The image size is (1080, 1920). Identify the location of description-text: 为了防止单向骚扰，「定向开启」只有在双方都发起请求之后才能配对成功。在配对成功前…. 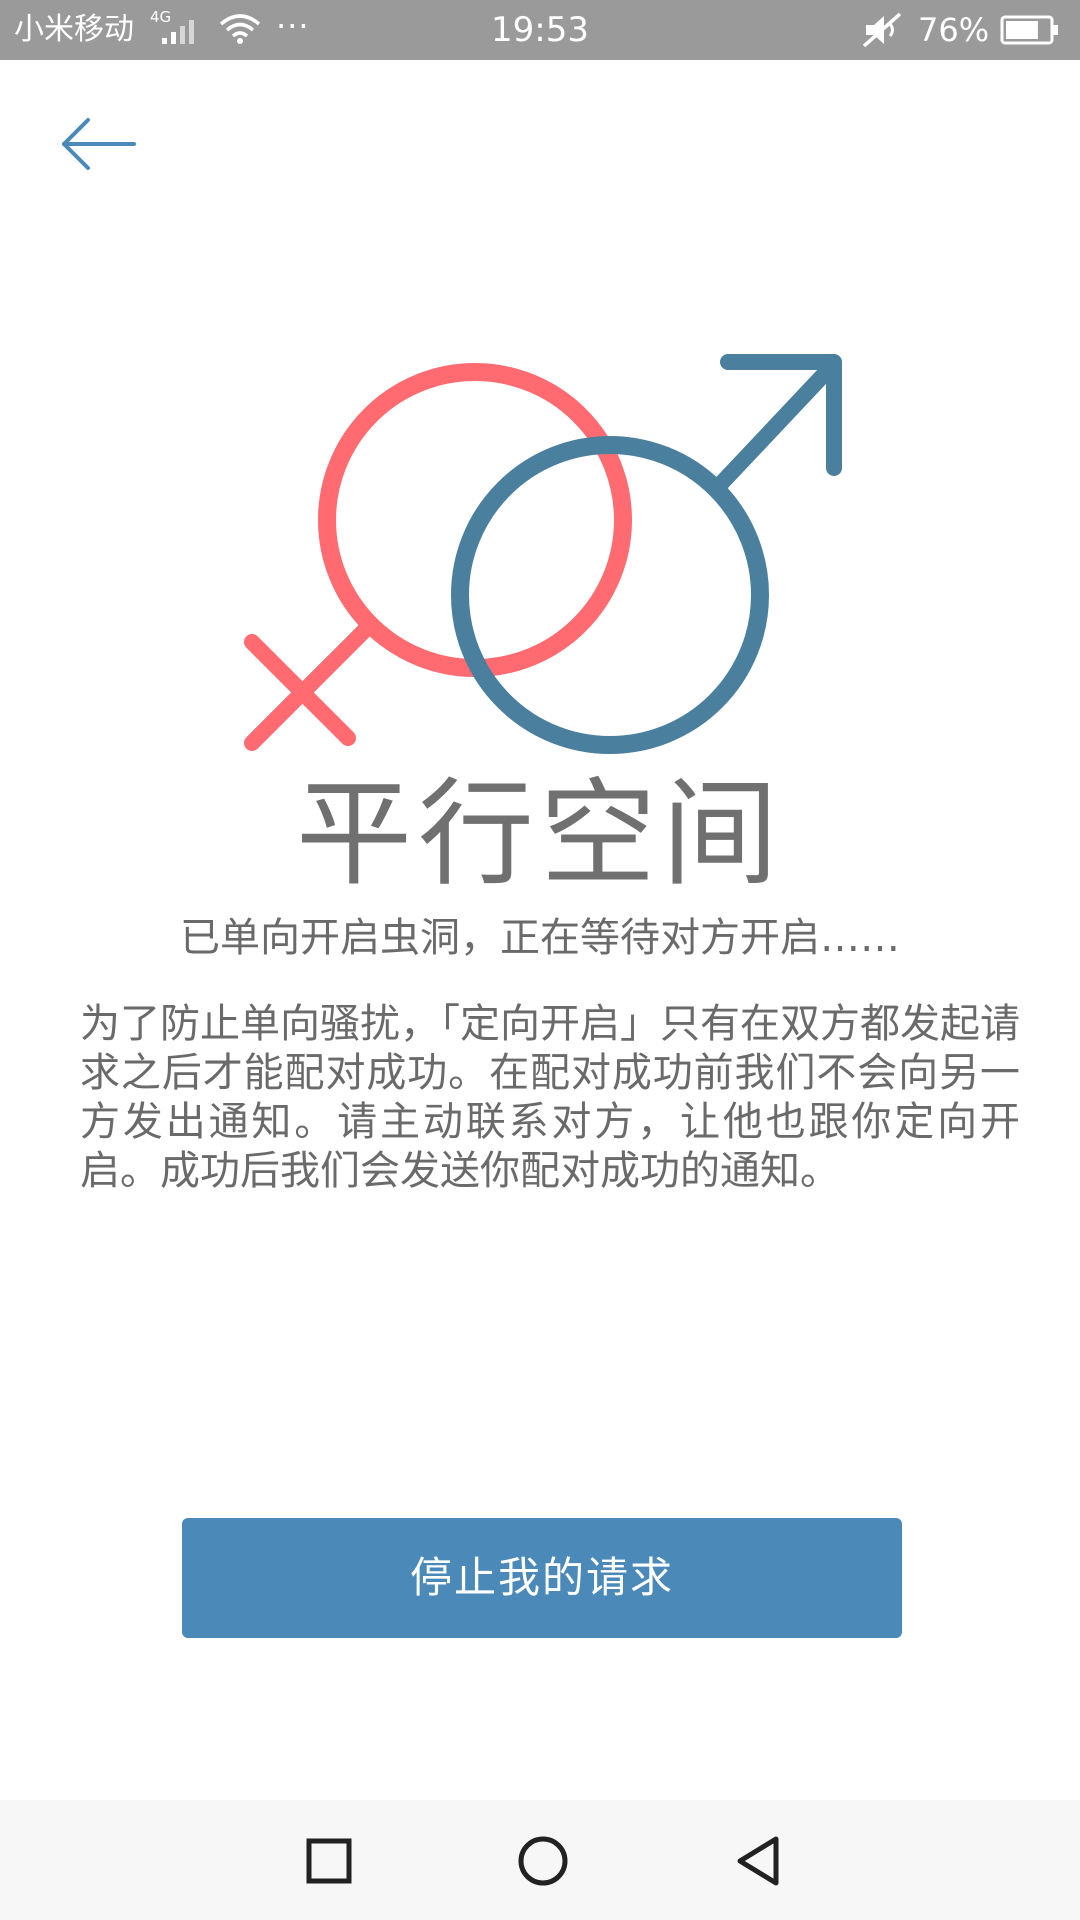
(550, 1097).